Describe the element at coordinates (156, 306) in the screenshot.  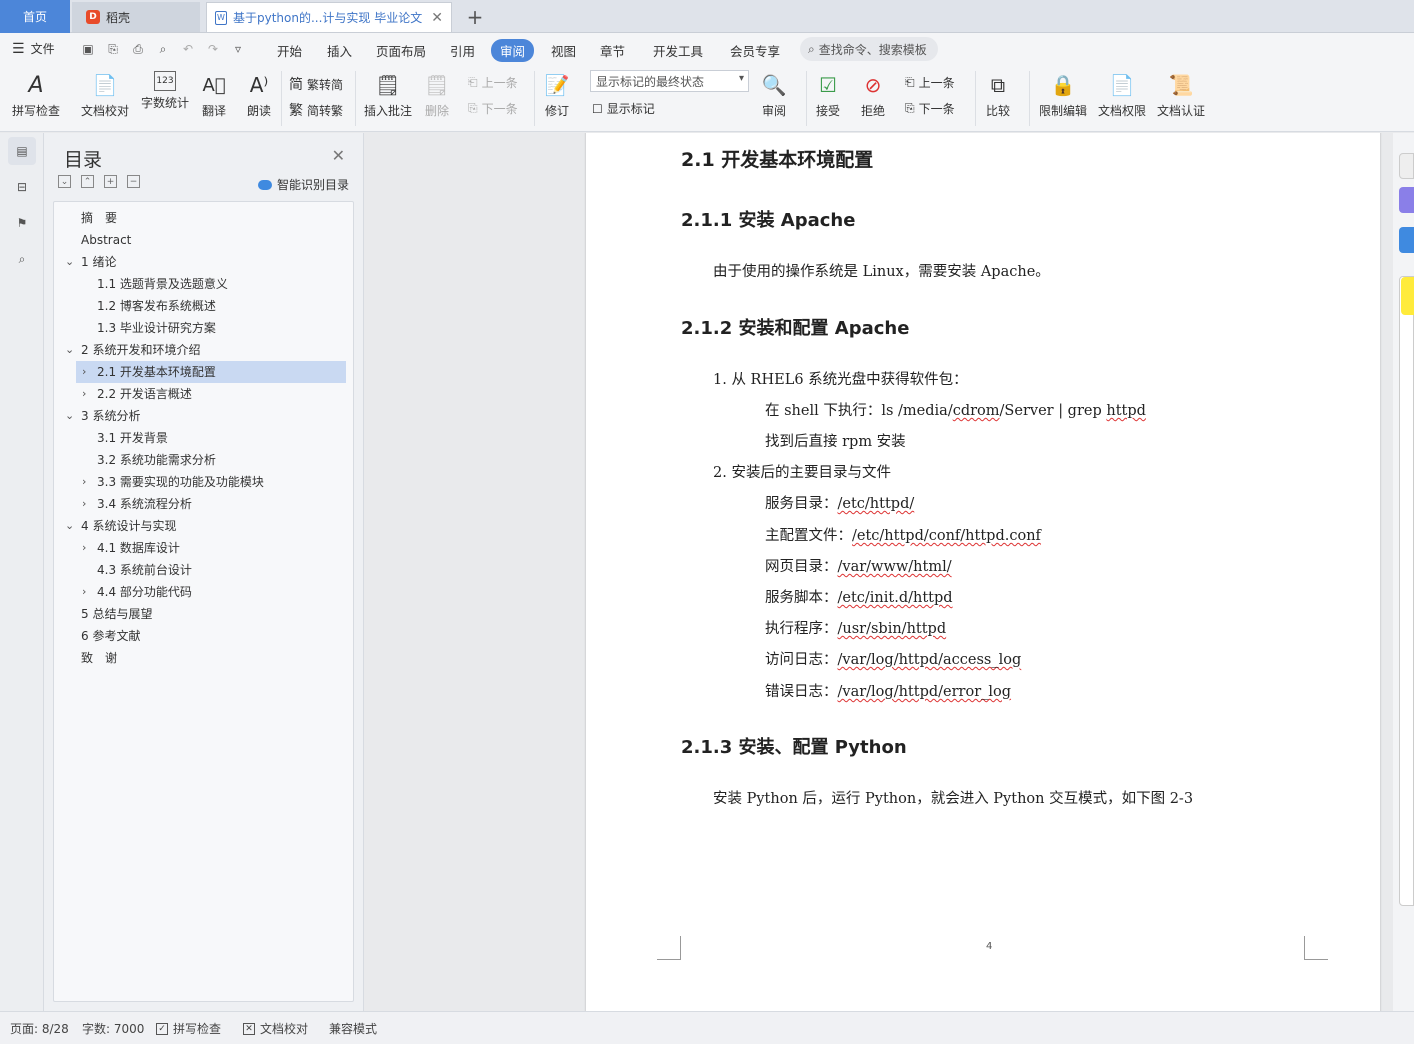
I see `toc-item: 1.2 博客发布系统概述` at that location.